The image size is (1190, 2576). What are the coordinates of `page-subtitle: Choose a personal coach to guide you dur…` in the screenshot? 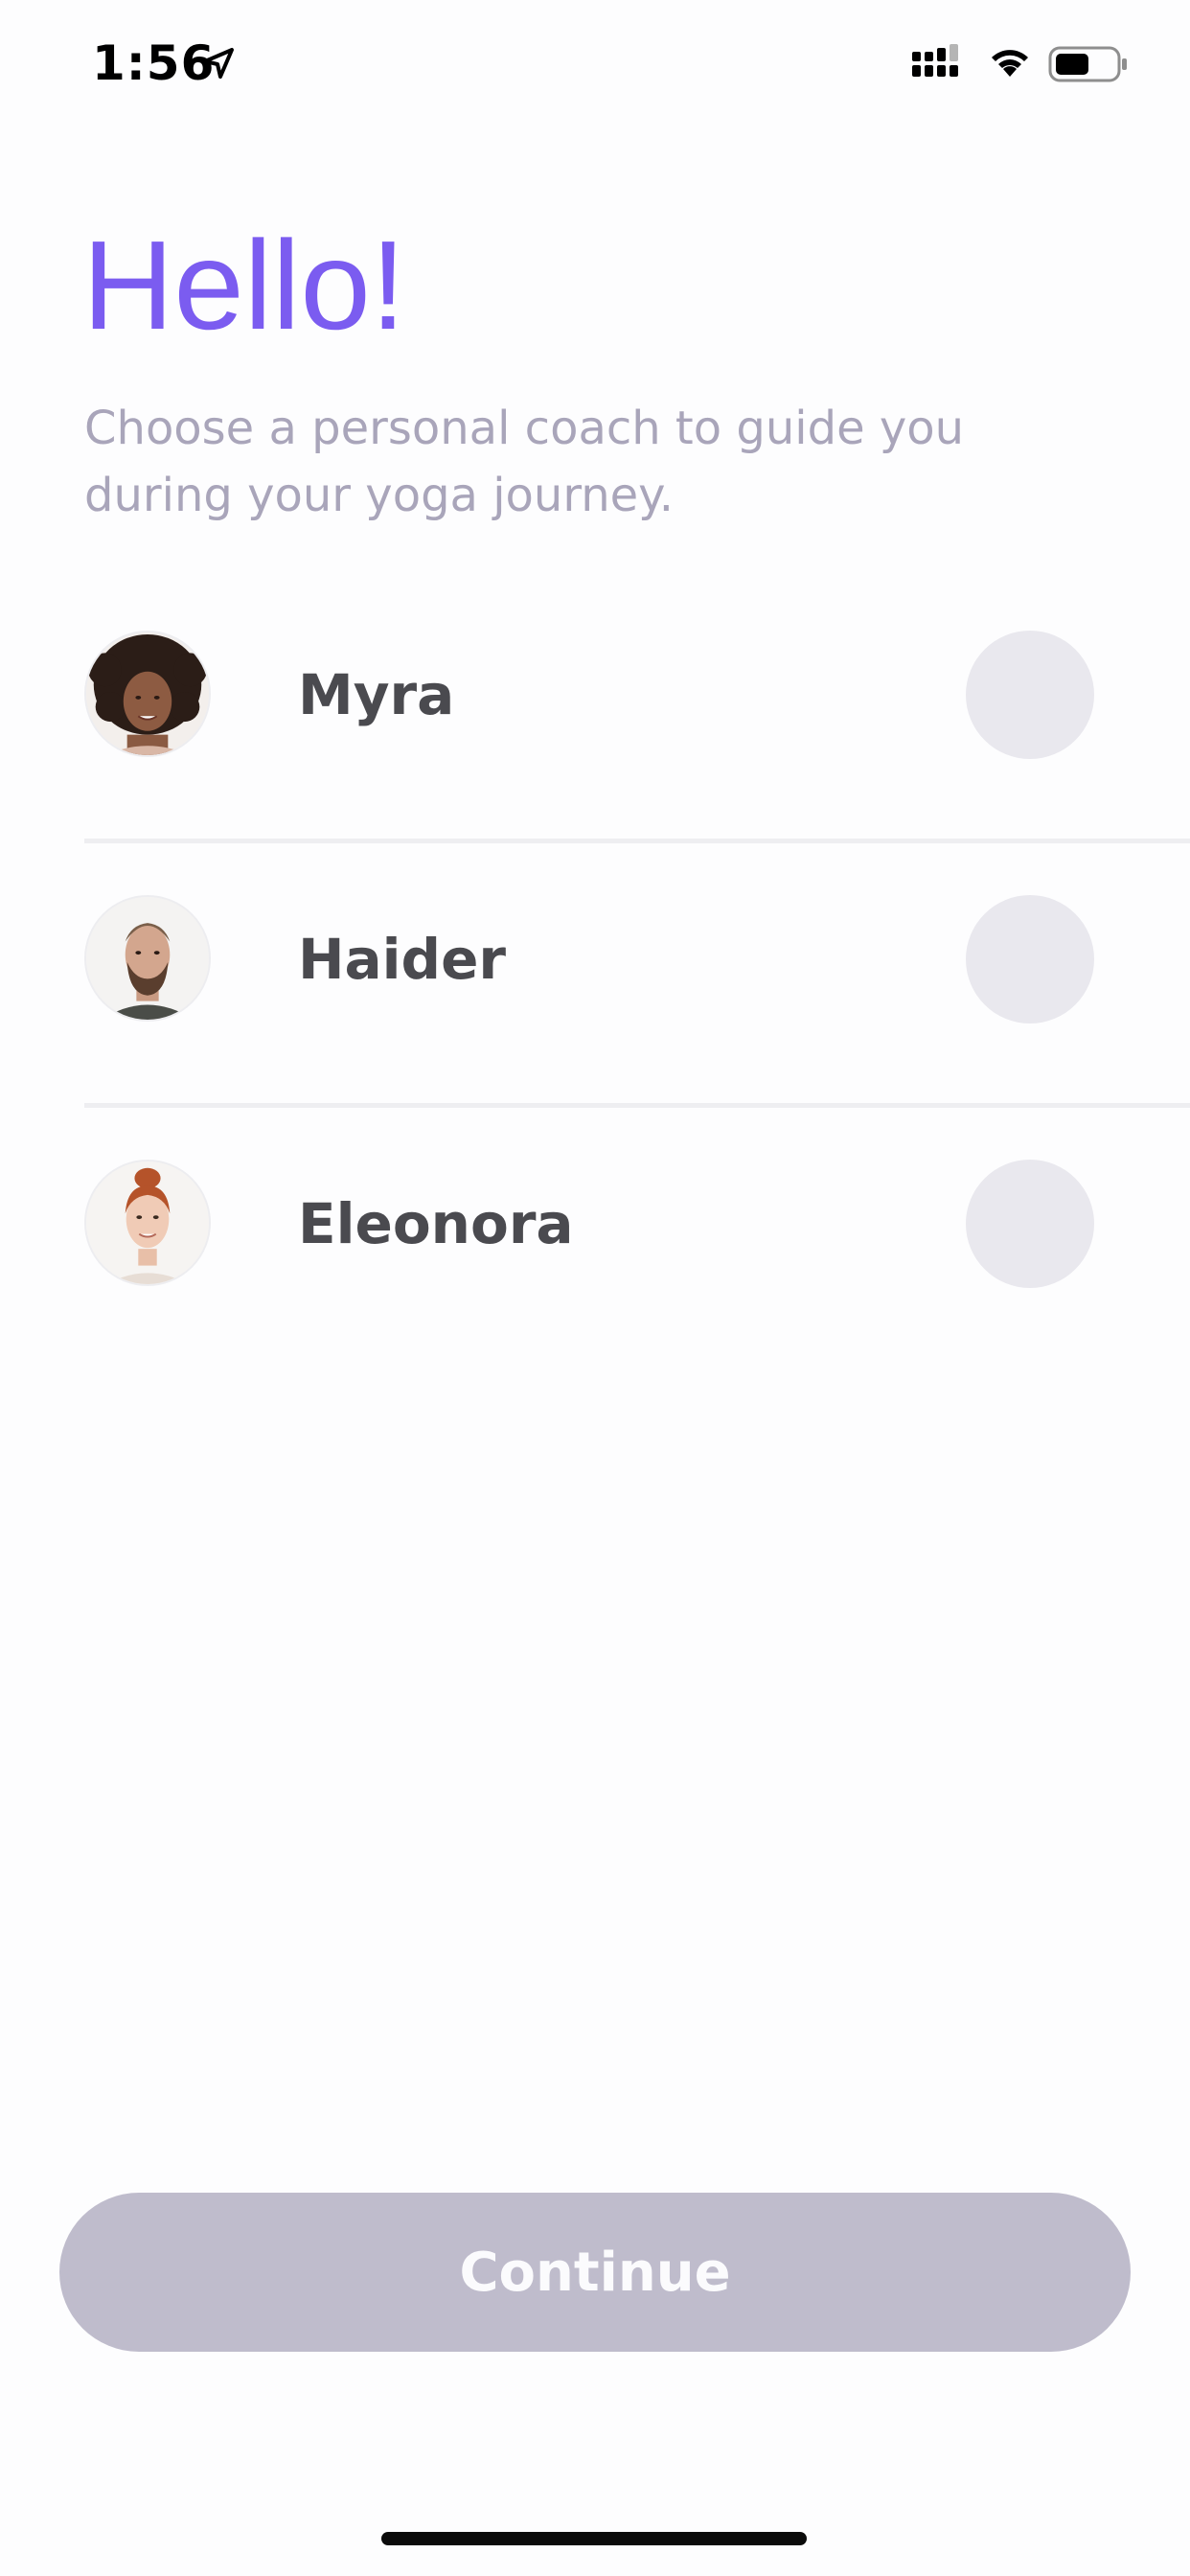 It's located at (525, 462).